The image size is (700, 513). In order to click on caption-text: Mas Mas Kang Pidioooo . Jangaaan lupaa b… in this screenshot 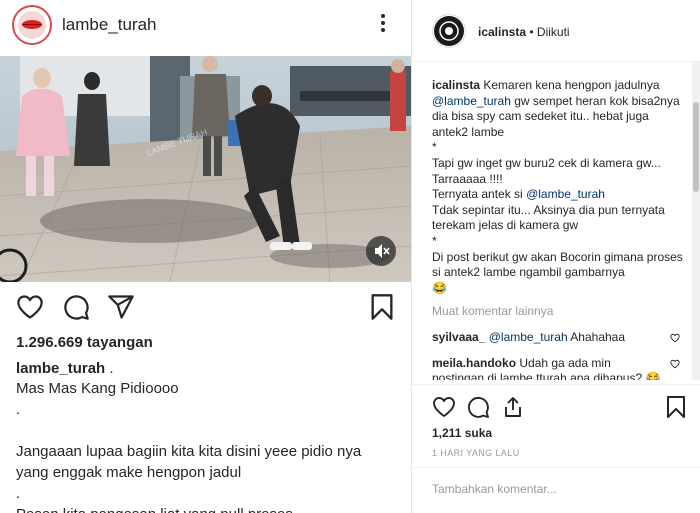, I will do `click(211, 445)`.